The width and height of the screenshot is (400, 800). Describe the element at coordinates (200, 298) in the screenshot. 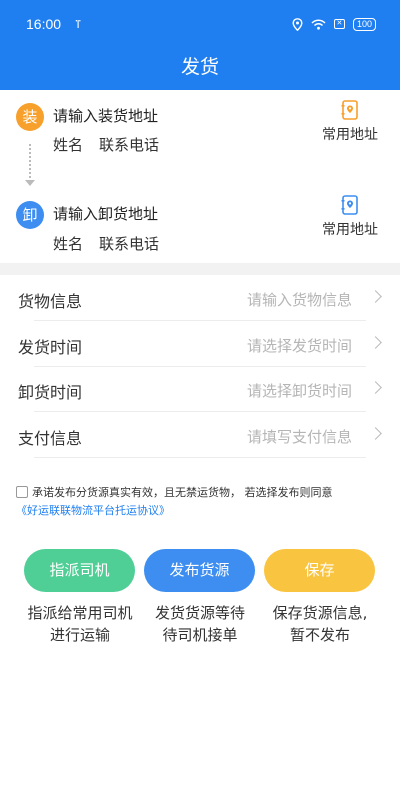

I see `form-row-goods: 货物信息 请输入货物信息` at that location.